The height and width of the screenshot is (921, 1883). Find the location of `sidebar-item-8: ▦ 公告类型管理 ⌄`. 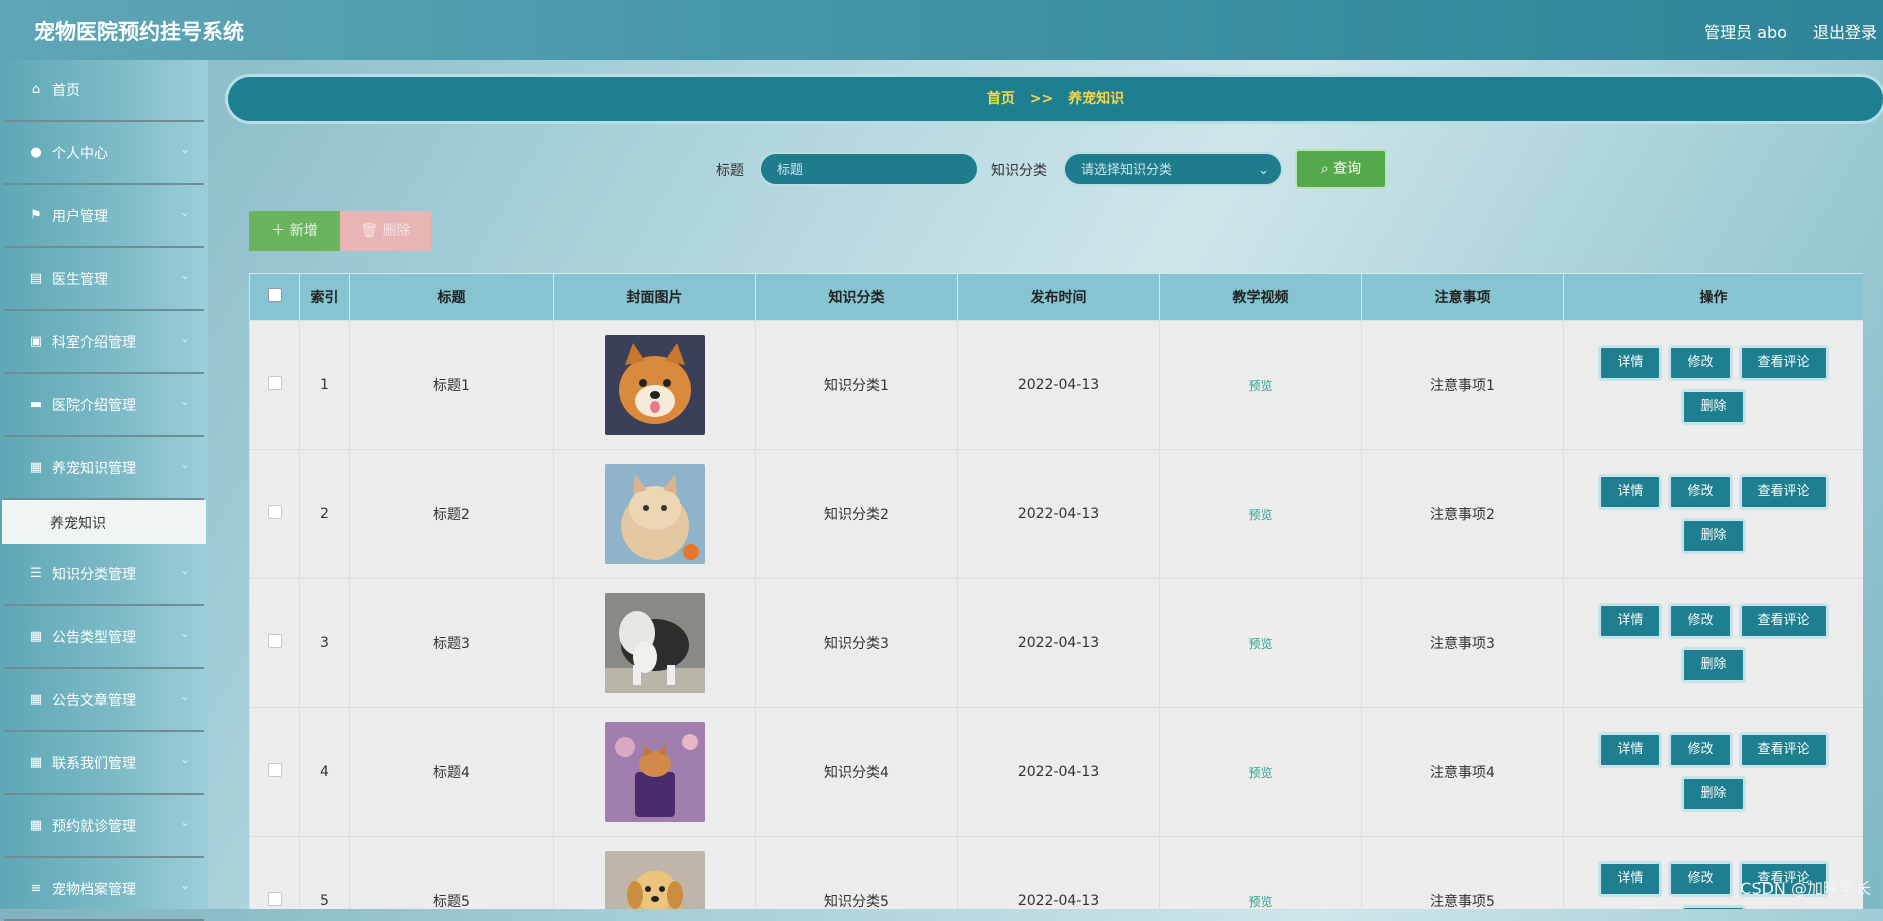

sidebar-item-8: ▦ 公告类型管理 ⌄ is located at coordinates (104, 638).